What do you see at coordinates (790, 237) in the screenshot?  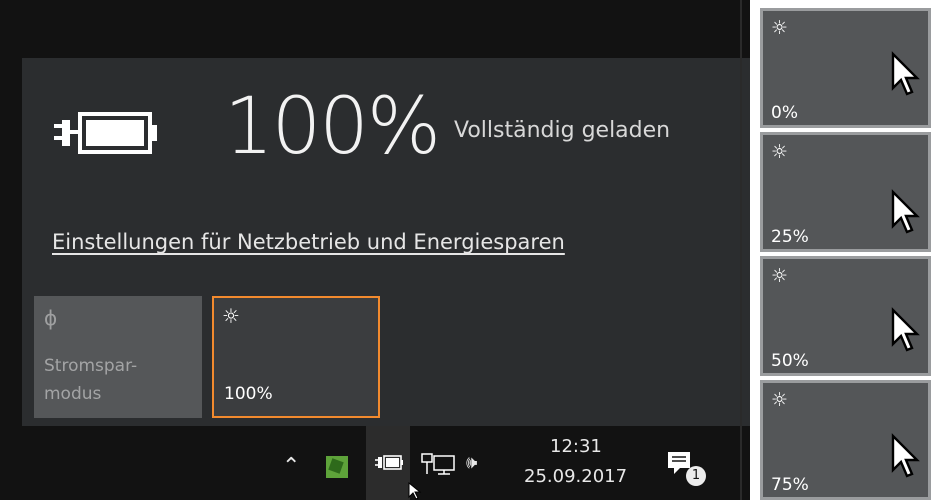 I see `brightness-level-label: 25%` at bounding box center [790, 237].